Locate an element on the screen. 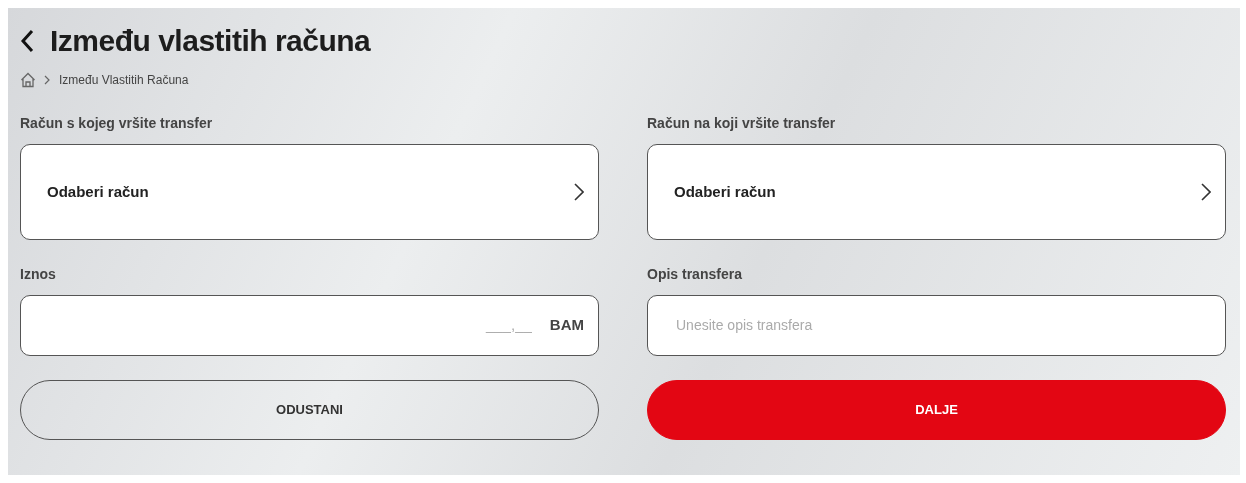 This screenshot has height=483, width=1246. next-button: DALJE is located at coordinates (936, 410).